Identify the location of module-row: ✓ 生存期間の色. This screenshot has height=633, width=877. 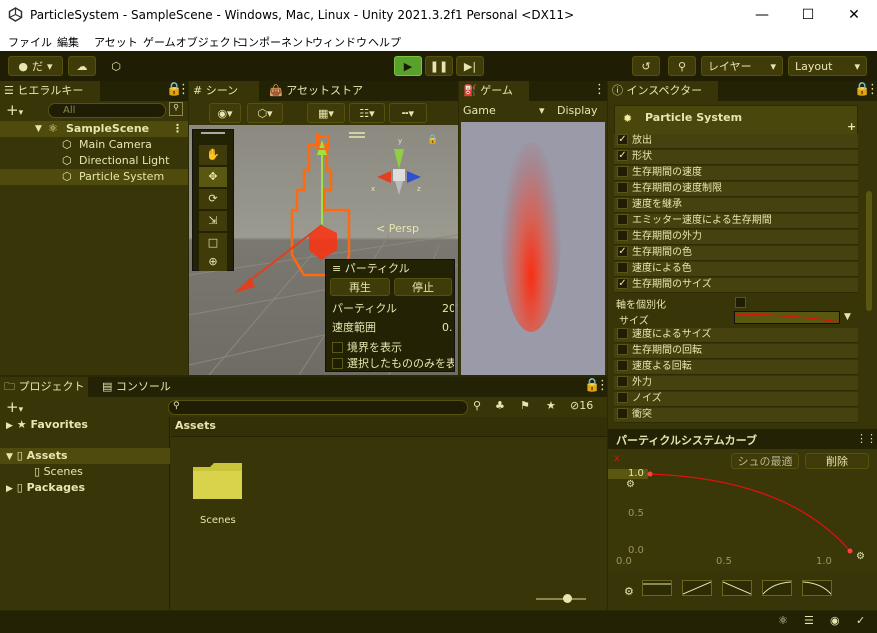
(736, 253).